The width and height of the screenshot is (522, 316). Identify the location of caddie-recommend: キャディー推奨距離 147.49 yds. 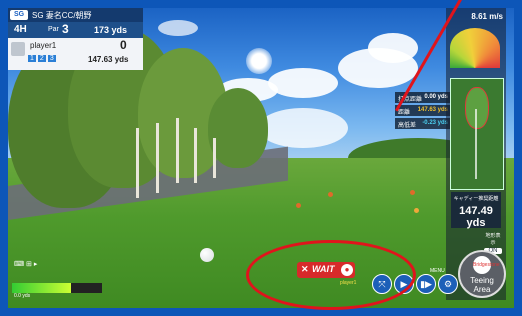
(476, 210).